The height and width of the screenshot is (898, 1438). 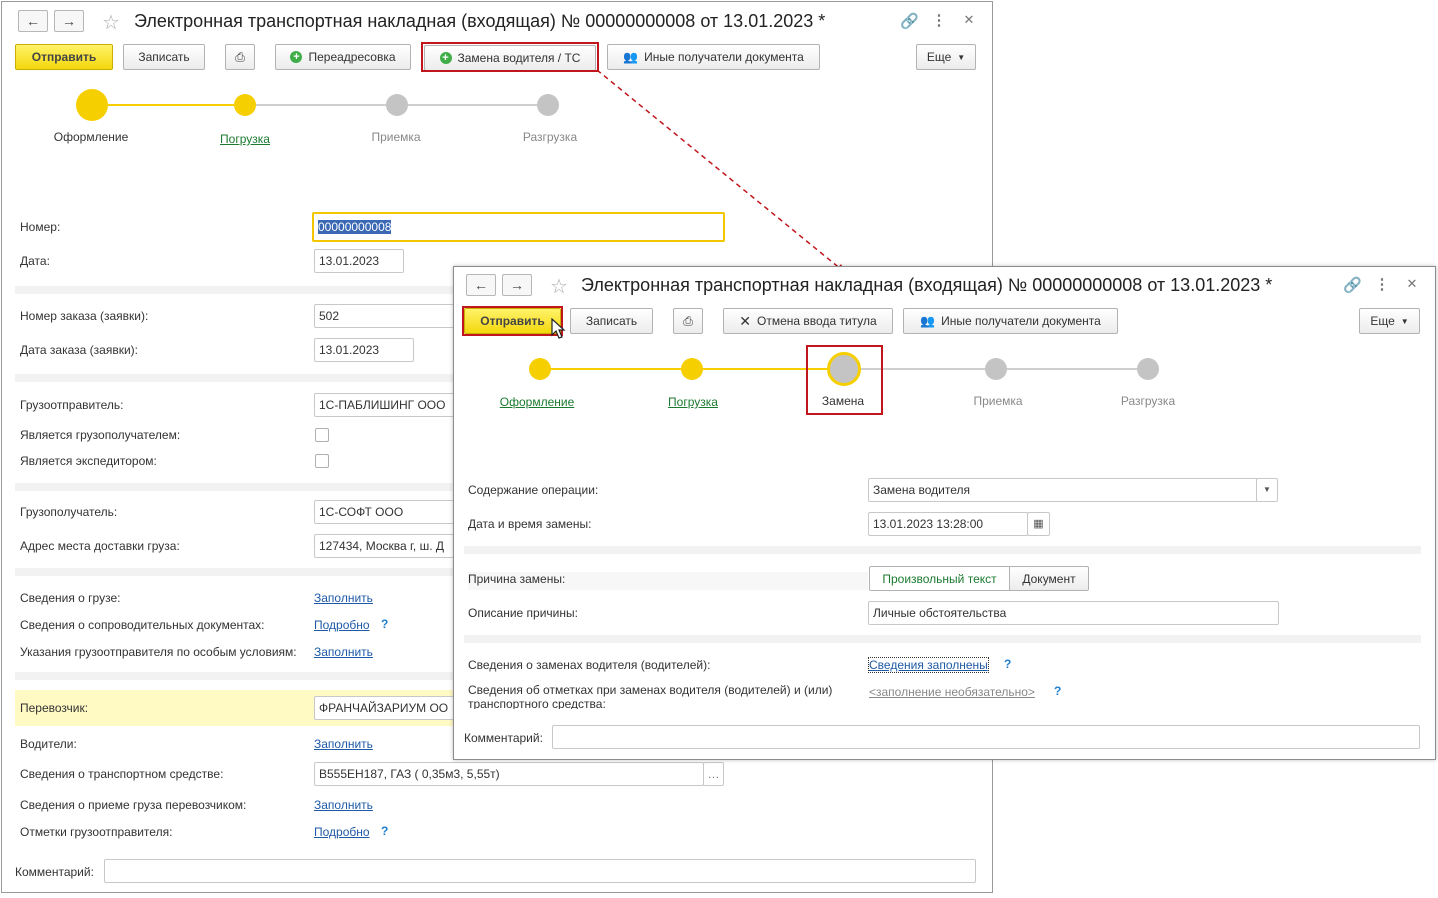 I want to click on replacements-label: Сведения о заменах водителя (водителей):, so click(x=589, y=665).